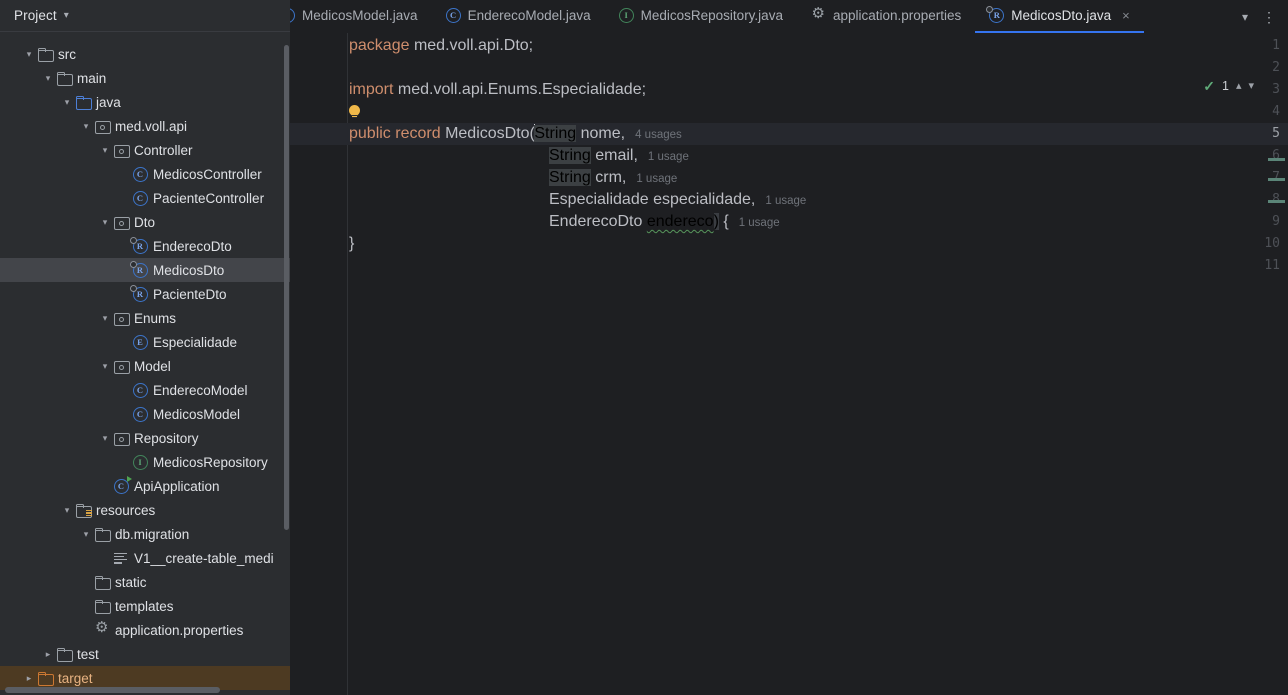 Image resolution: width=1288 pixels, height=695 pixels. I want to click on tree-node: ▾ Model, so click(145, 366).